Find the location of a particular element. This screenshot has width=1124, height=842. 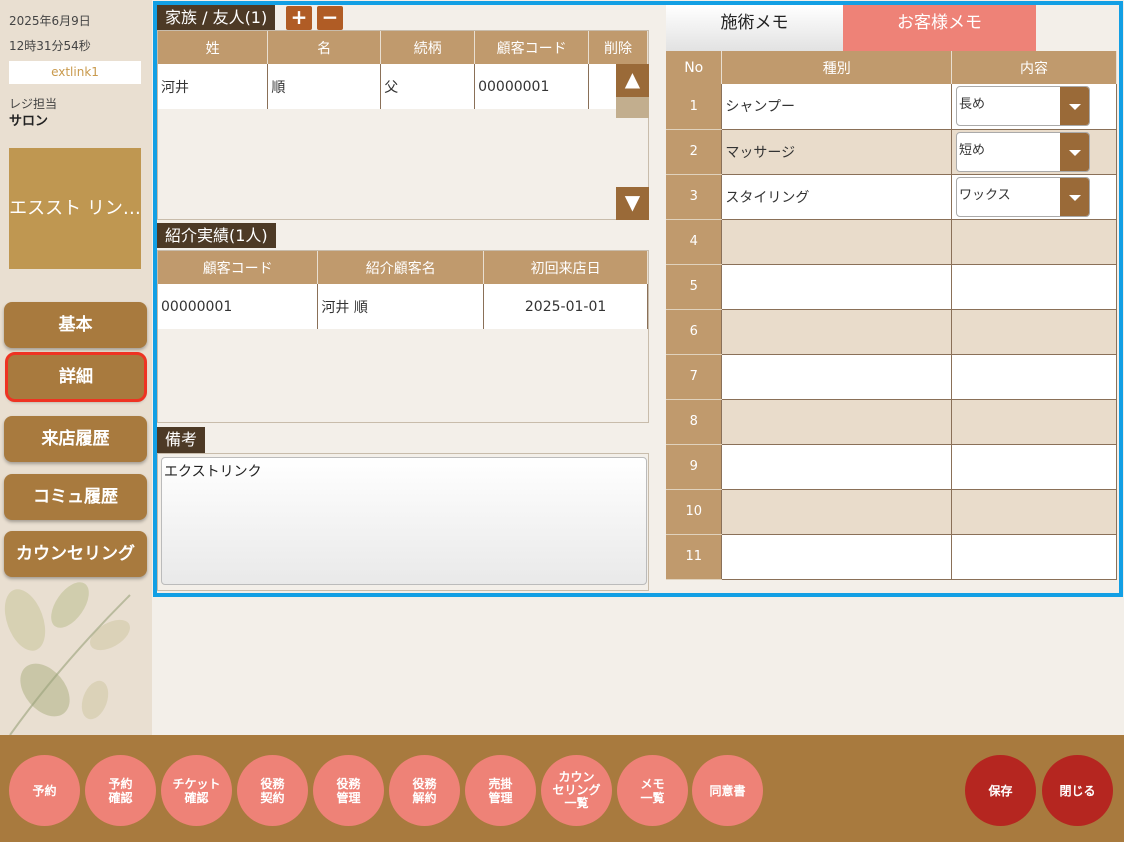

referral-section-title: 紹介実績(1人) is located at coordinates (216, 235).